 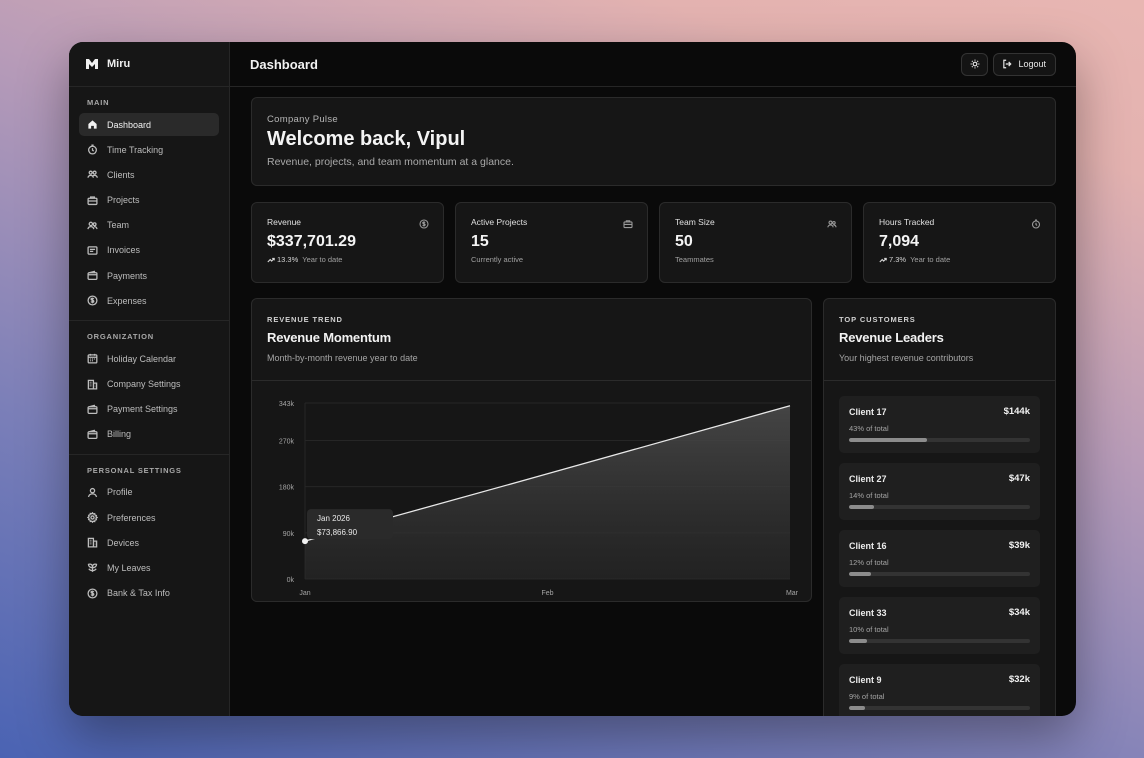 I want to click on sidebar-item-label: Team, so click(x=118, y=225).